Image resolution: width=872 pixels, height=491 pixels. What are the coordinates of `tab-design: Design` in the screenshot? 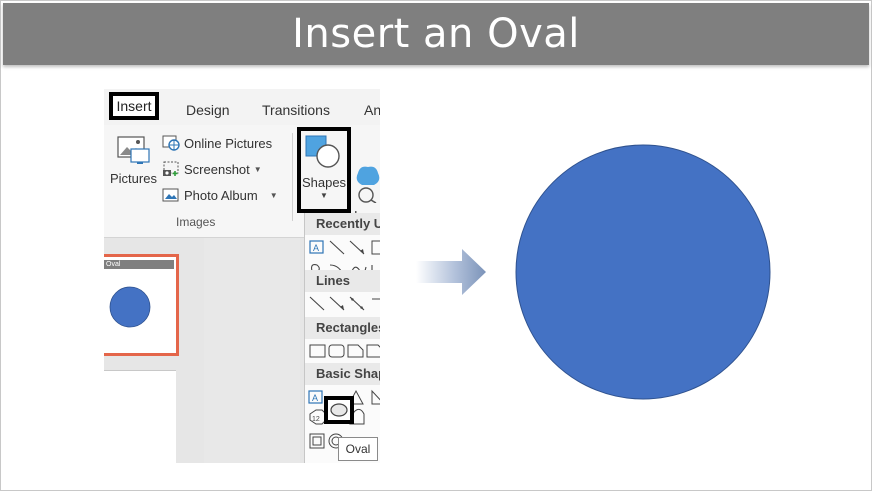 It's located at (208, 110).